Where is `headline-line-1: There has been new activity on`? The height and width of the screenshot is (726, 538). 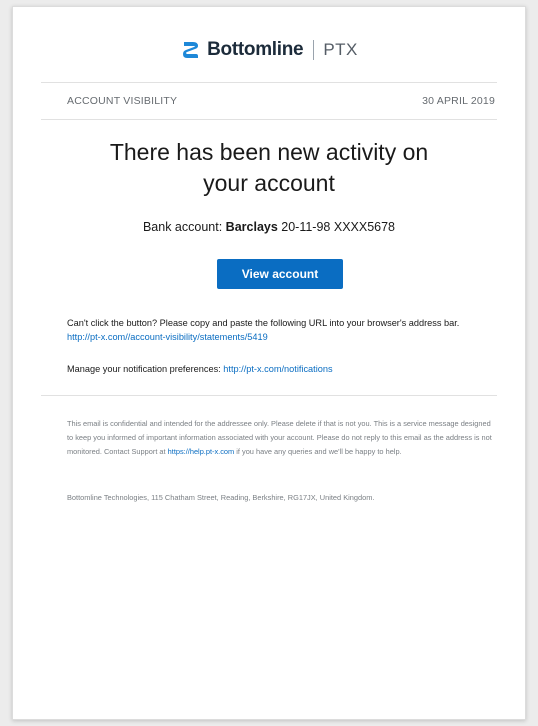
headline-line-1: There has been new activity on is located at coordinates (269, 152).